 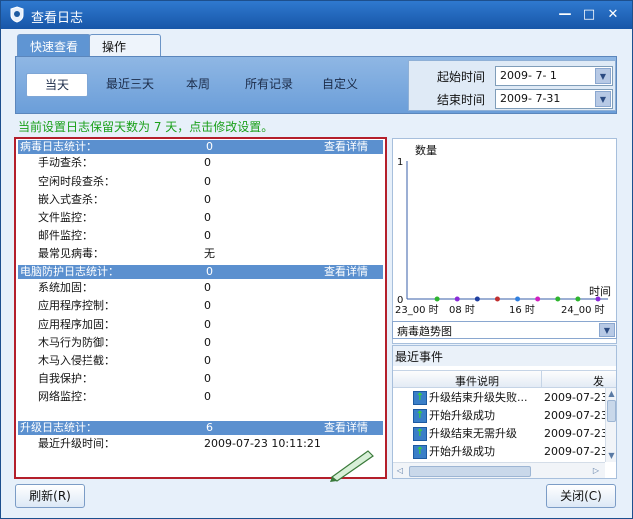 What do you see at coordinates (124, 342) in the screenshot?
I see `stat-row: 木马行为防御： 0` at bounding box center [124, 342].